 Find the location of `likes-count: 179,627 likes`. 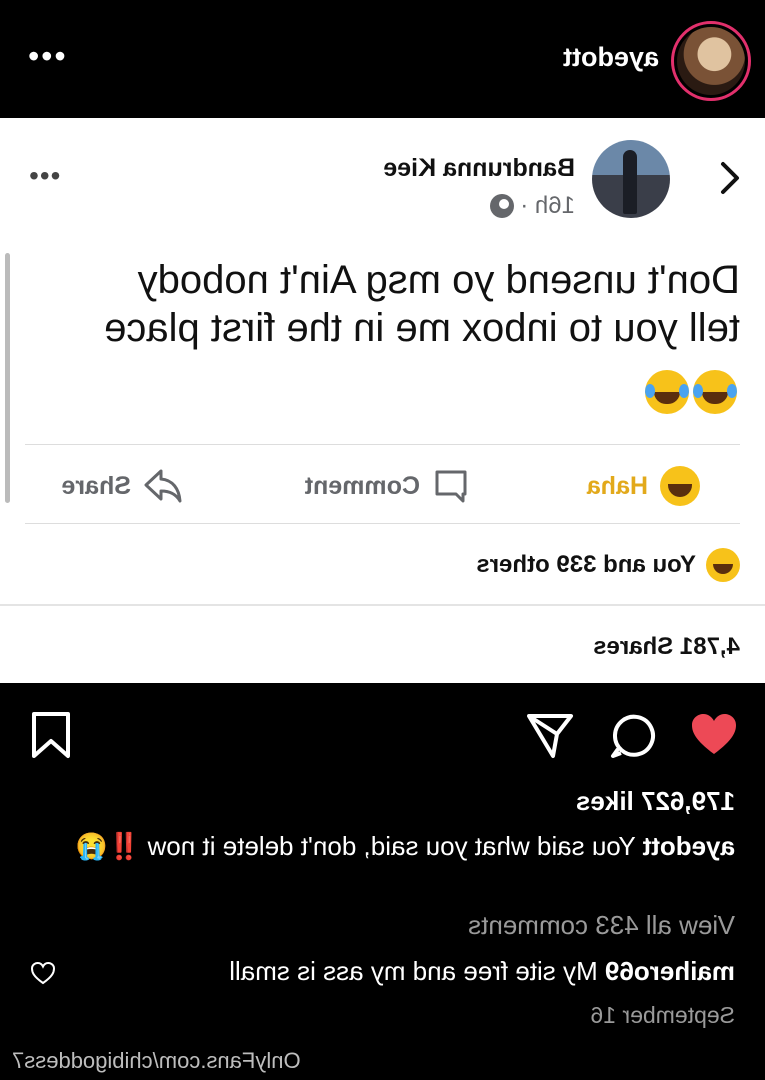

likes-count: 179,627 likes is located at coordinates (655, 801).